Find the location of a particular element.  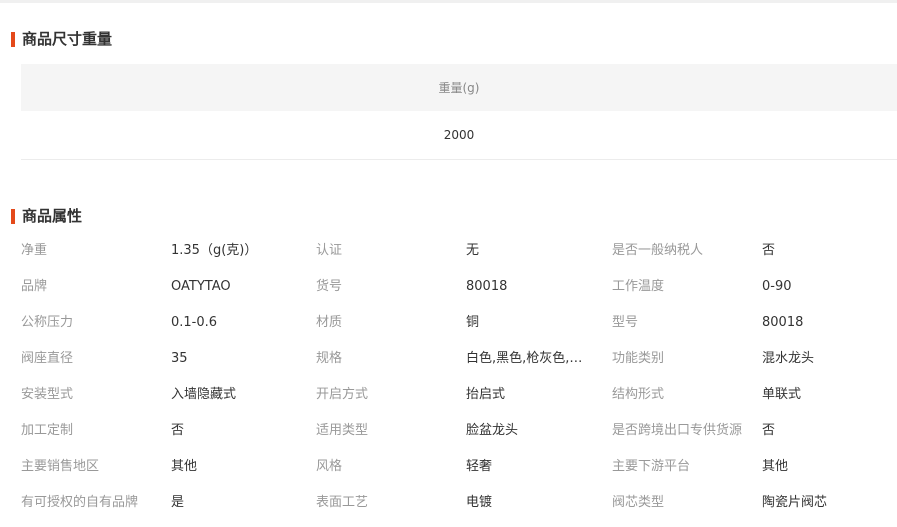

attr-label: 公称压力 is located at coordinates (47, 322).